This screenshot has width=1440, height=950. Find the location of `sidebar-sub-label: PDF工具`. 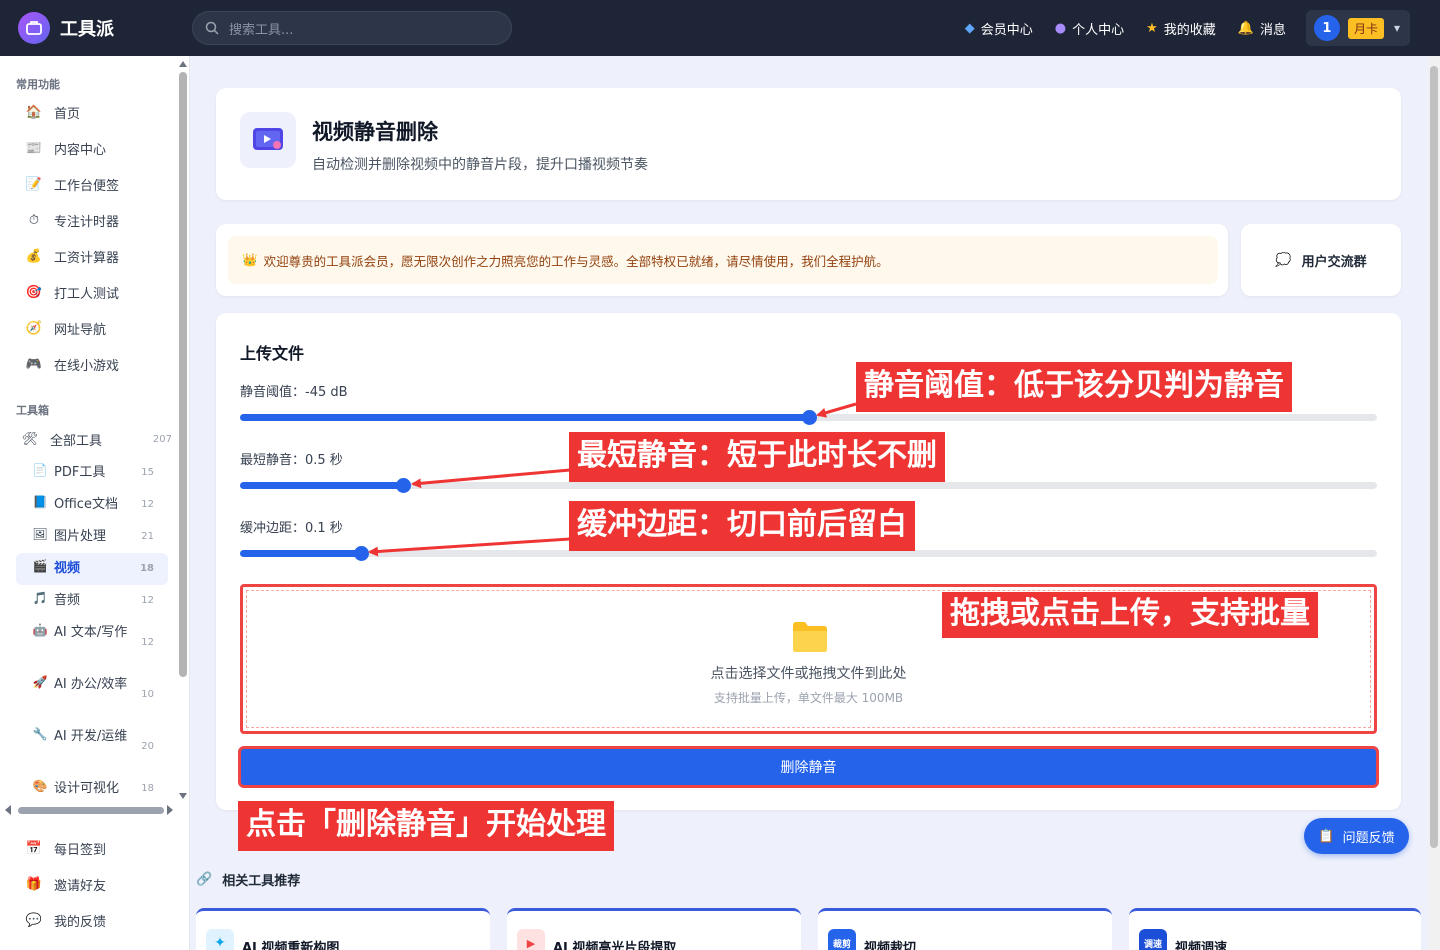

sidebar-sub-label: PDF工具 is located at coordinates (80, 472).